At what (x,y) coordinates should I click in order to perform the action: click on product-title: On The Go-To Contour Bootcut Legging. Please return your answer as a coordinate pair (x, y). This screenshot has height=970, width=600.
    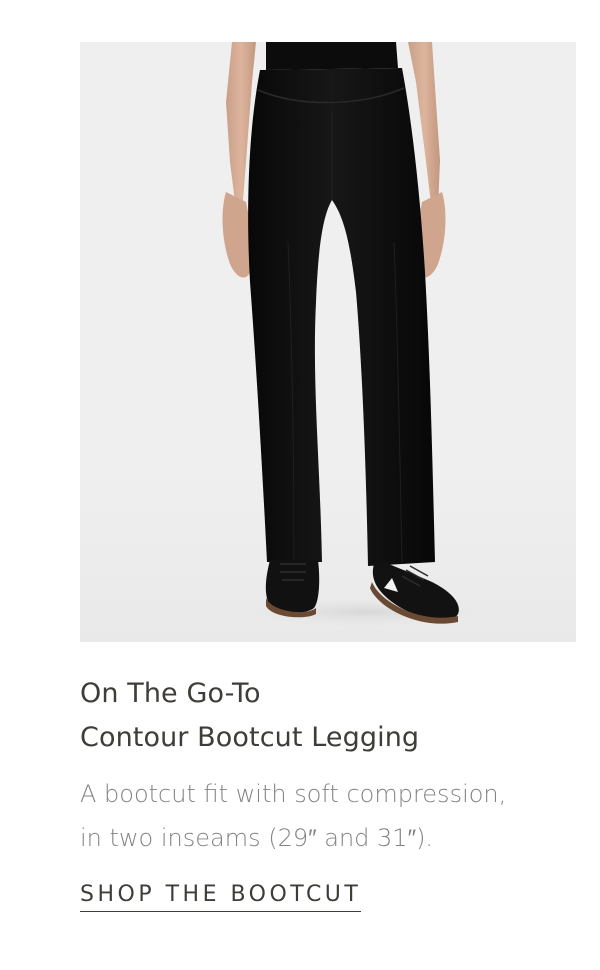
    Looking at the image, I should click on (330, 716).